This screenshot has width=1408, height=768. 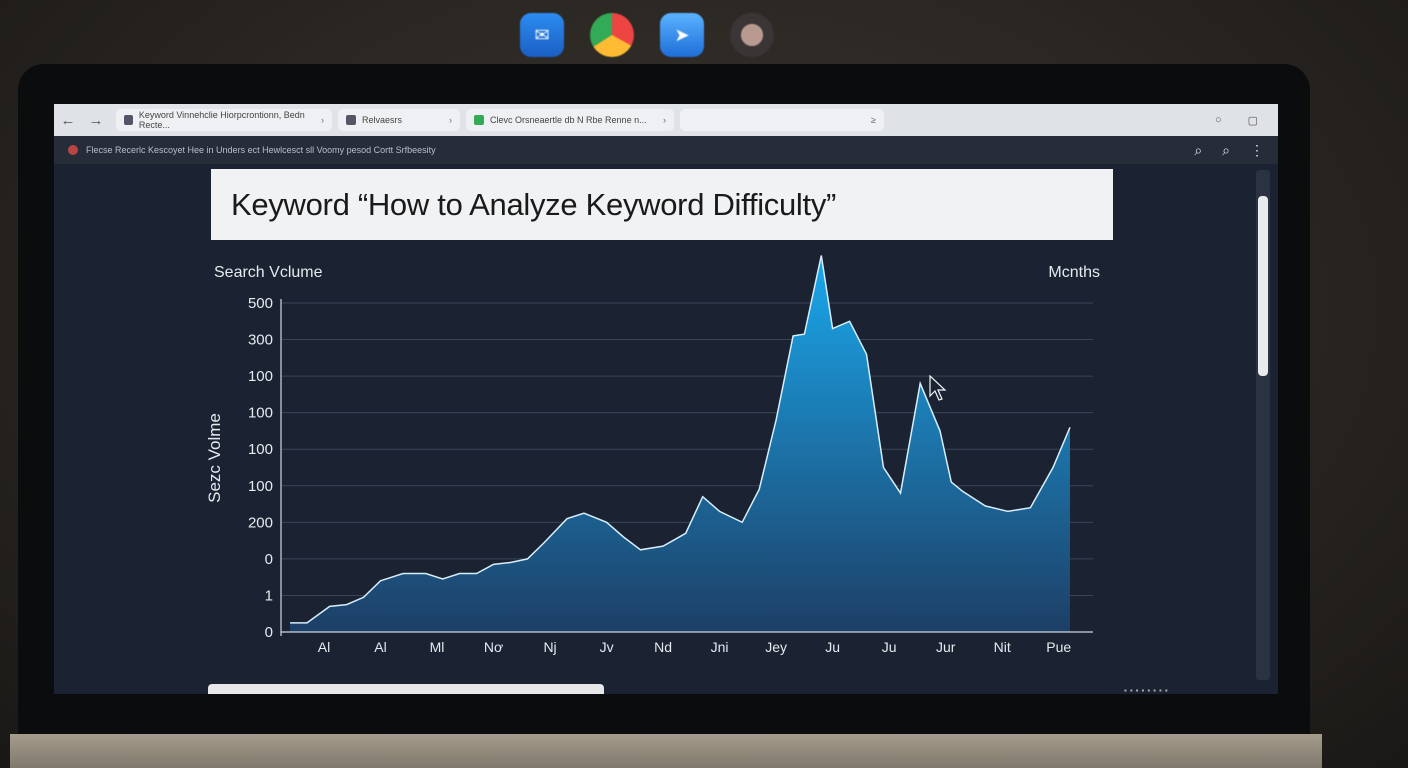 I want to click on window-controls: ○ ▢, so click(x=1246, y=120).